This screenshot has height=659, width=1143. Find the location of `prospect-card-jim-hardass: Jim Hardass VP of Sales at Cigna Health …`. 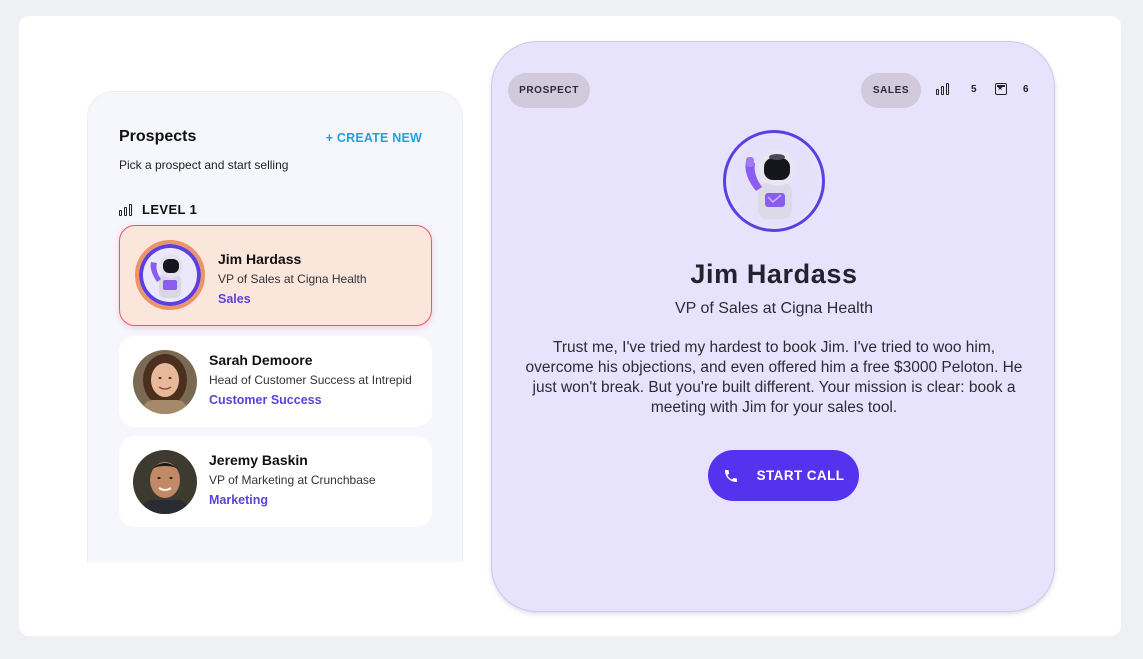

prospect-card-jim-hardass: Jim Hardass VP of Sales at Cigna Health … is located at coordinates (275, 275).